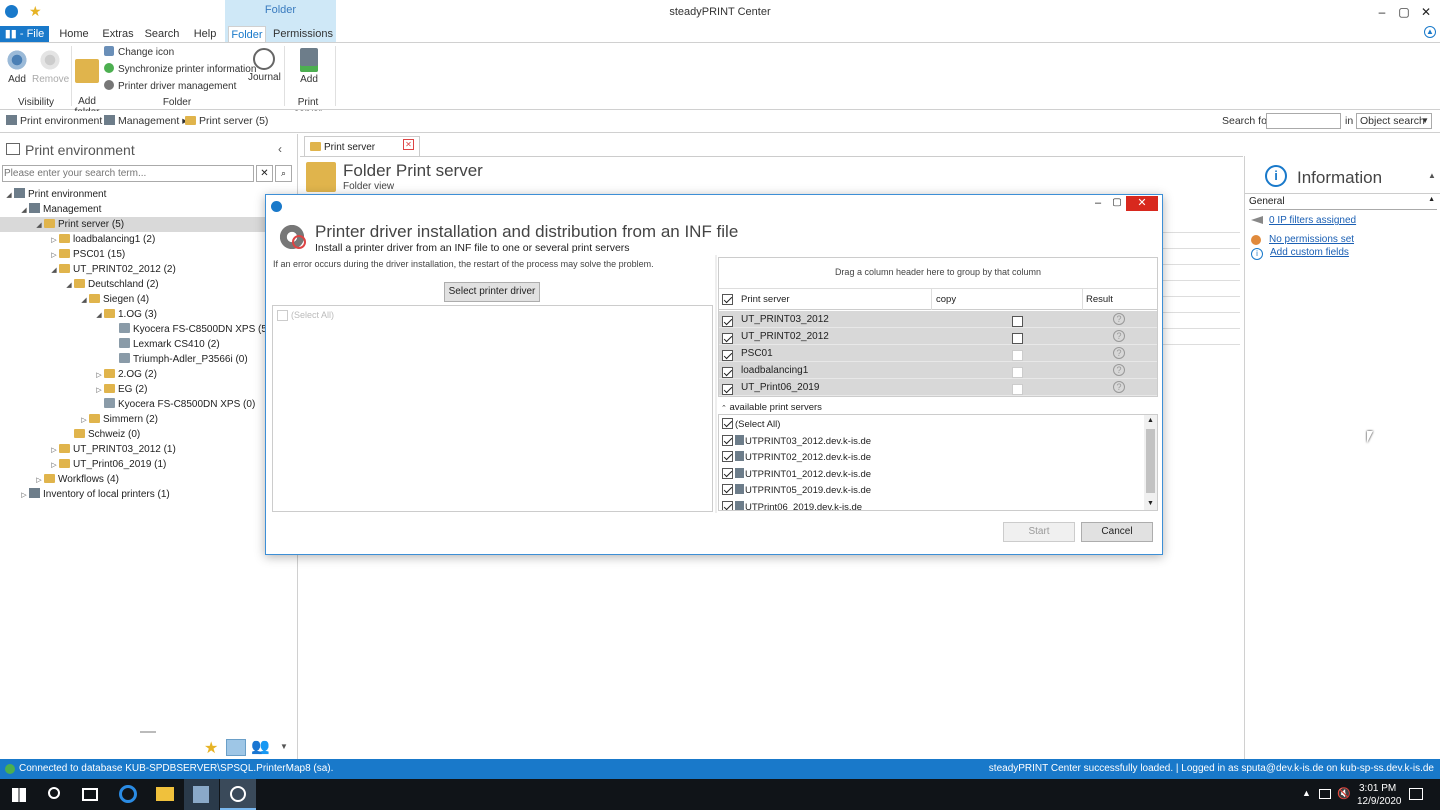  Describe the element at coordinates (1382, 12) in the screenshot. I see `minimize-button: –` at that location.